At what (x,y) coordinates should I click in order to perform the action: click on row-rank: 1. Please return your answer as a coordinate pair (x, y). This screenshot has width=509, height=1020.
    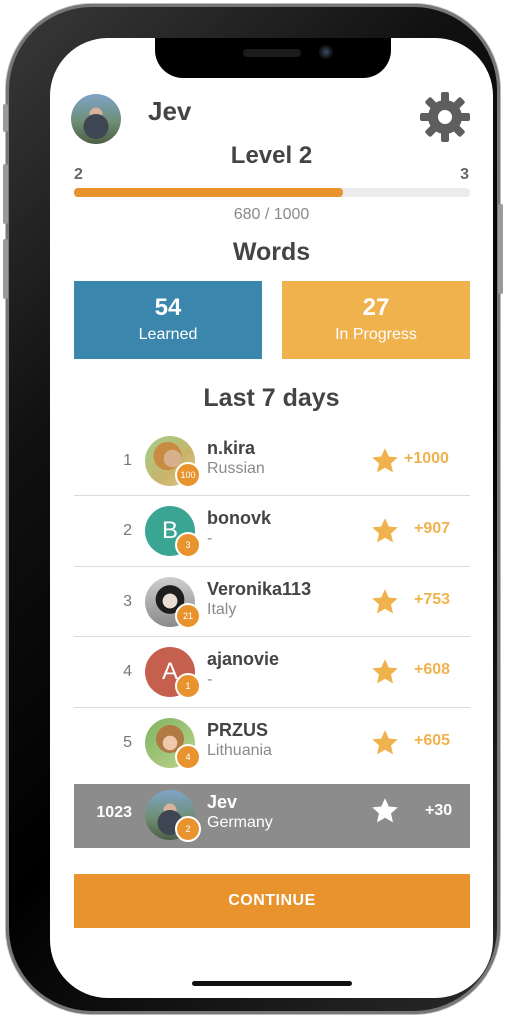
    Looking at the image, I should click on (127, 460).